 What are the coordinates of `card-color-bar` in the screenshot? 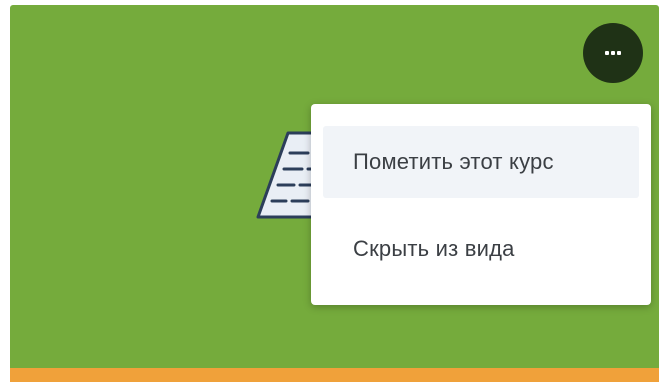 It's located at (334, 375).